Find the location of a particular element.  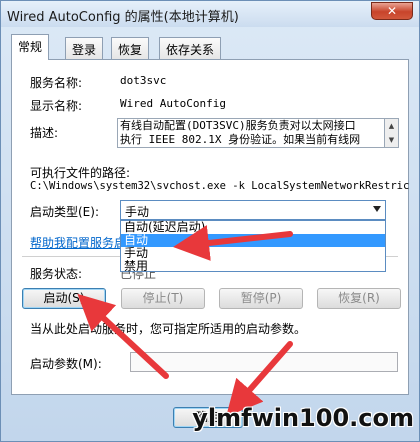

pause-button: 暂停(P) is located at coordinates (261, 298).